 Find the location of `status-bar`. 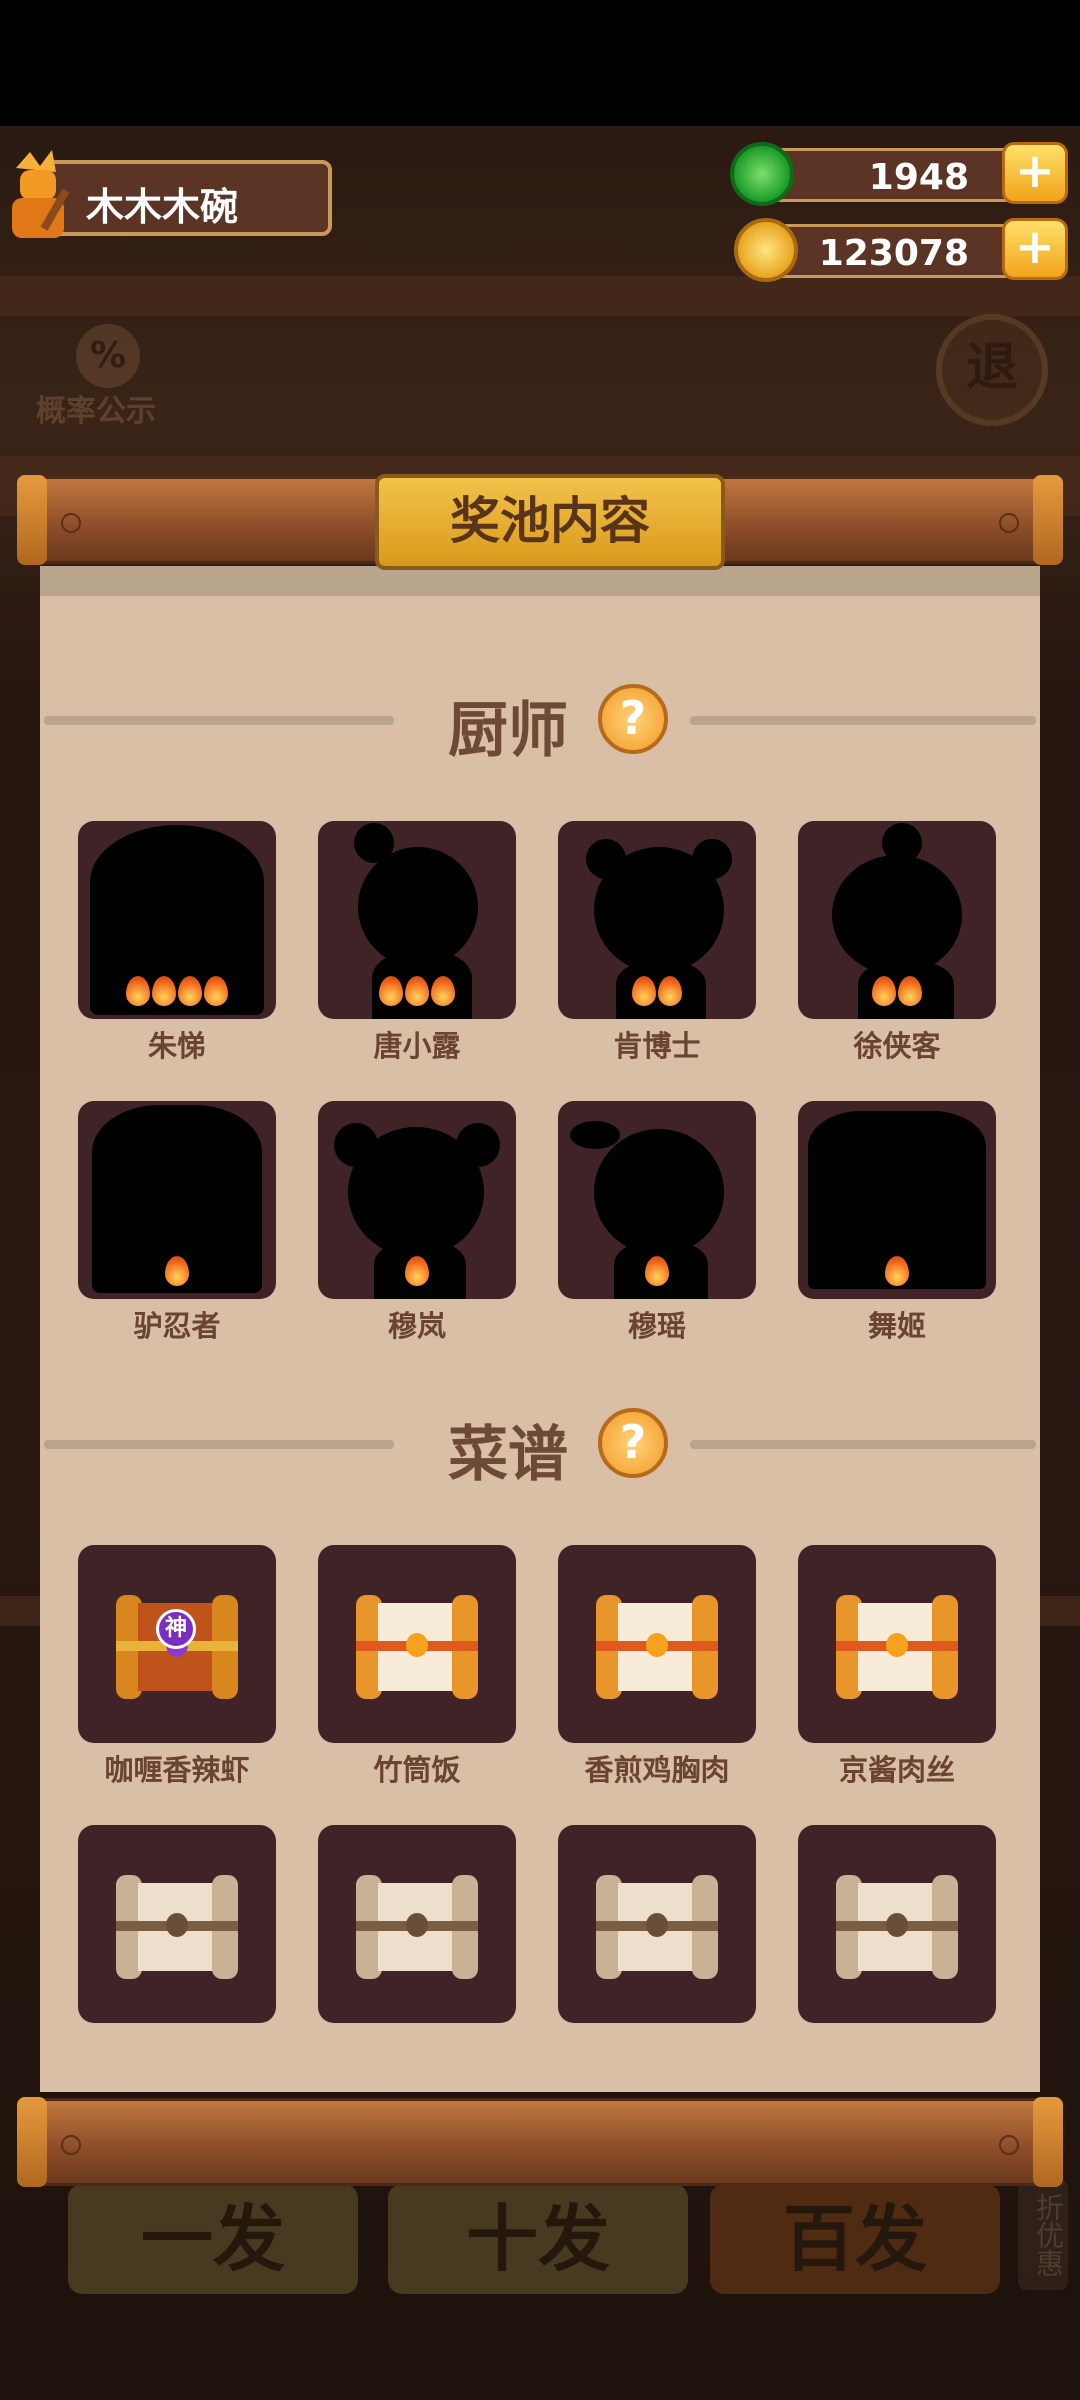

status-bar is located at coordinates (540, 63).